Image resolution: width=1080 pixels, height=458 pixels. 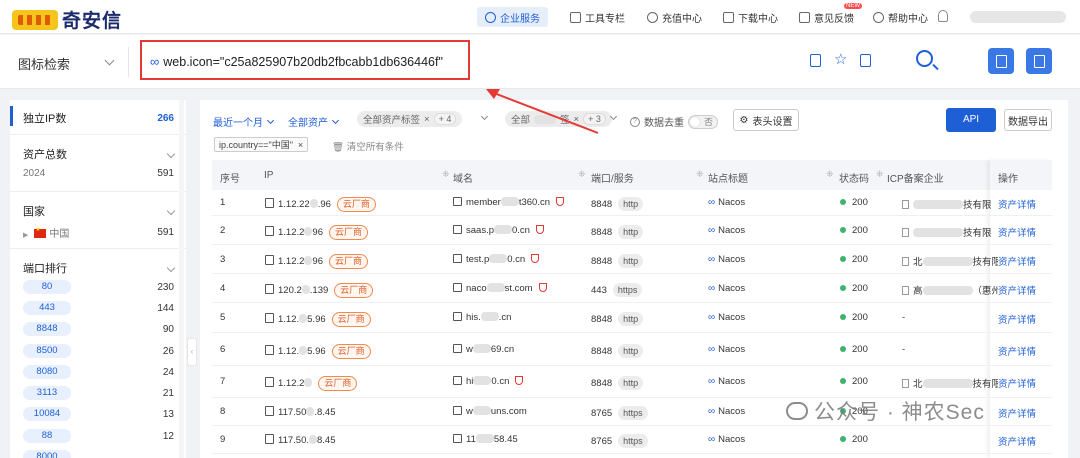 I want to click on port-pill: 10084, so click(x=47, y=414).